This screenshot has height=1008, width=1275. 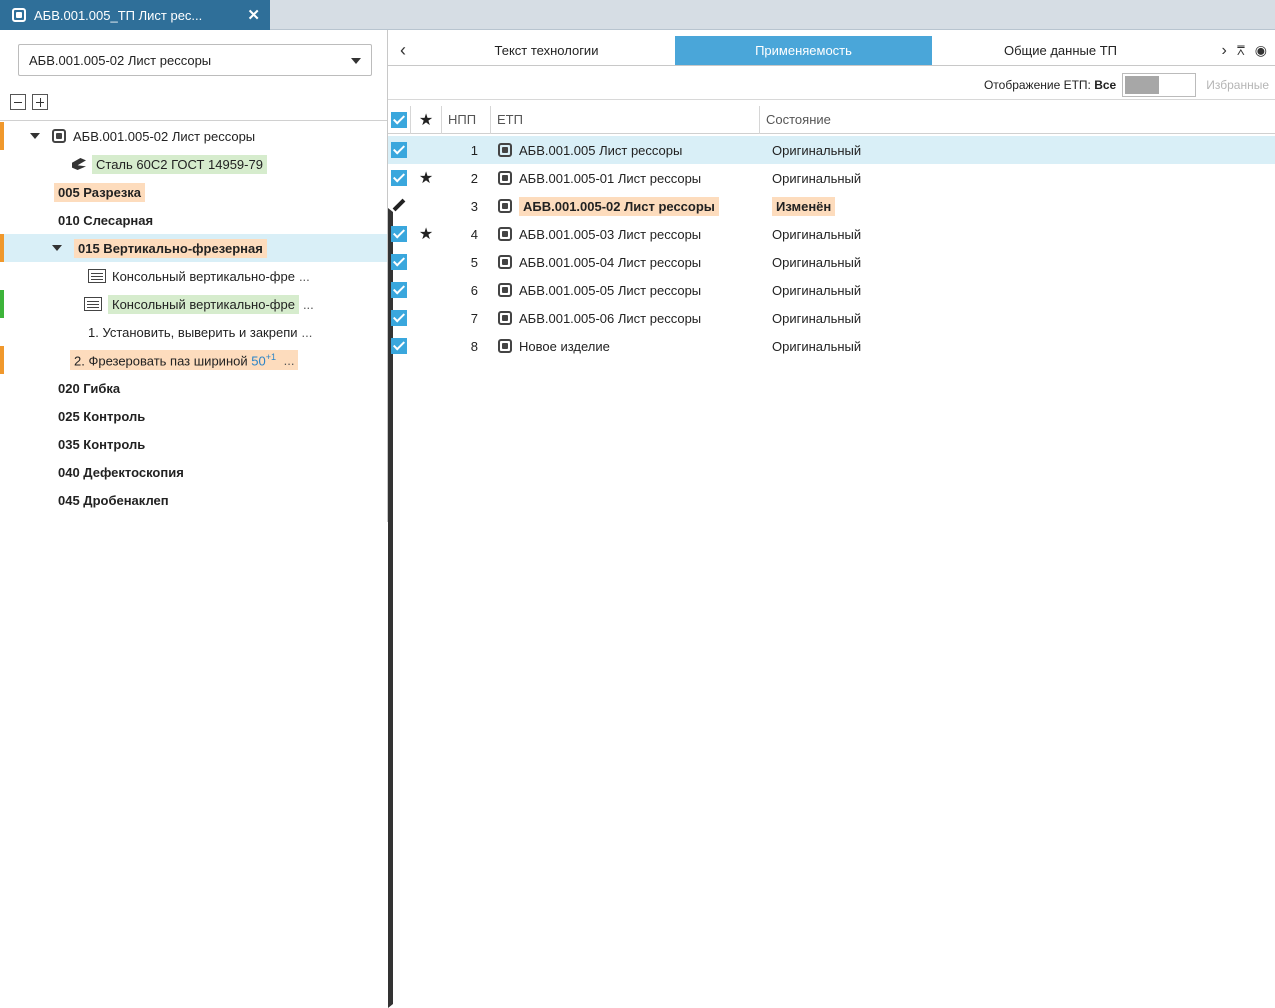 What do you see at coordinates (1020, 206) in the screenshot?
I see `state-cell: Изменён` at bounding box center [1020, 206].